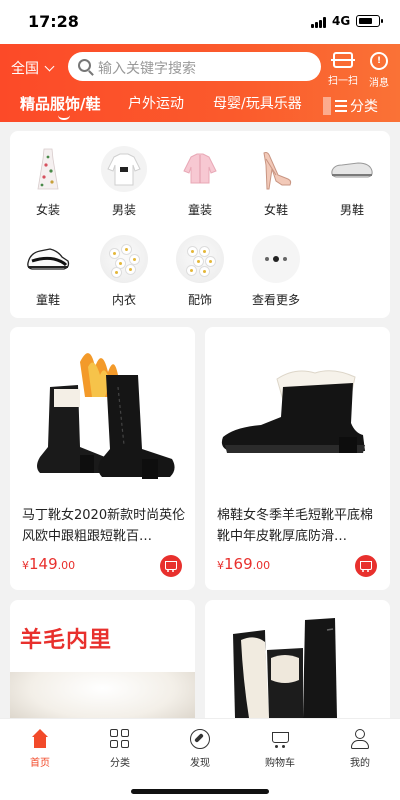 The width and height of the screenshot is (400, 800). I want to click on signal-icon, so click(319, 22).